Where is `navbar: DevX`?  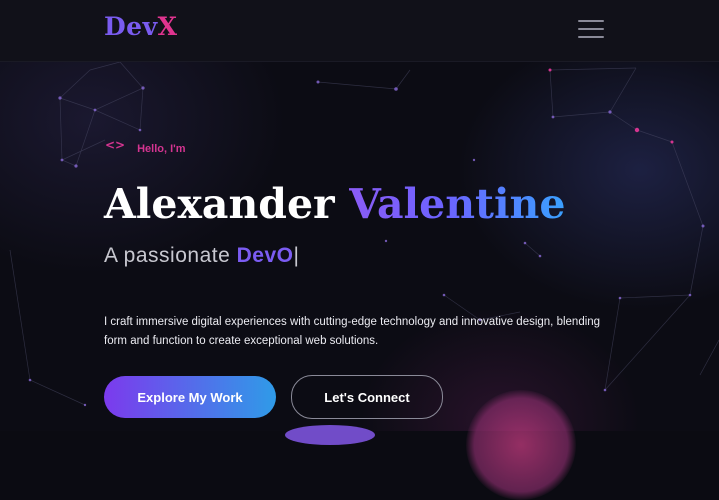 navbar: DevX is located at coordinates (359, 31).